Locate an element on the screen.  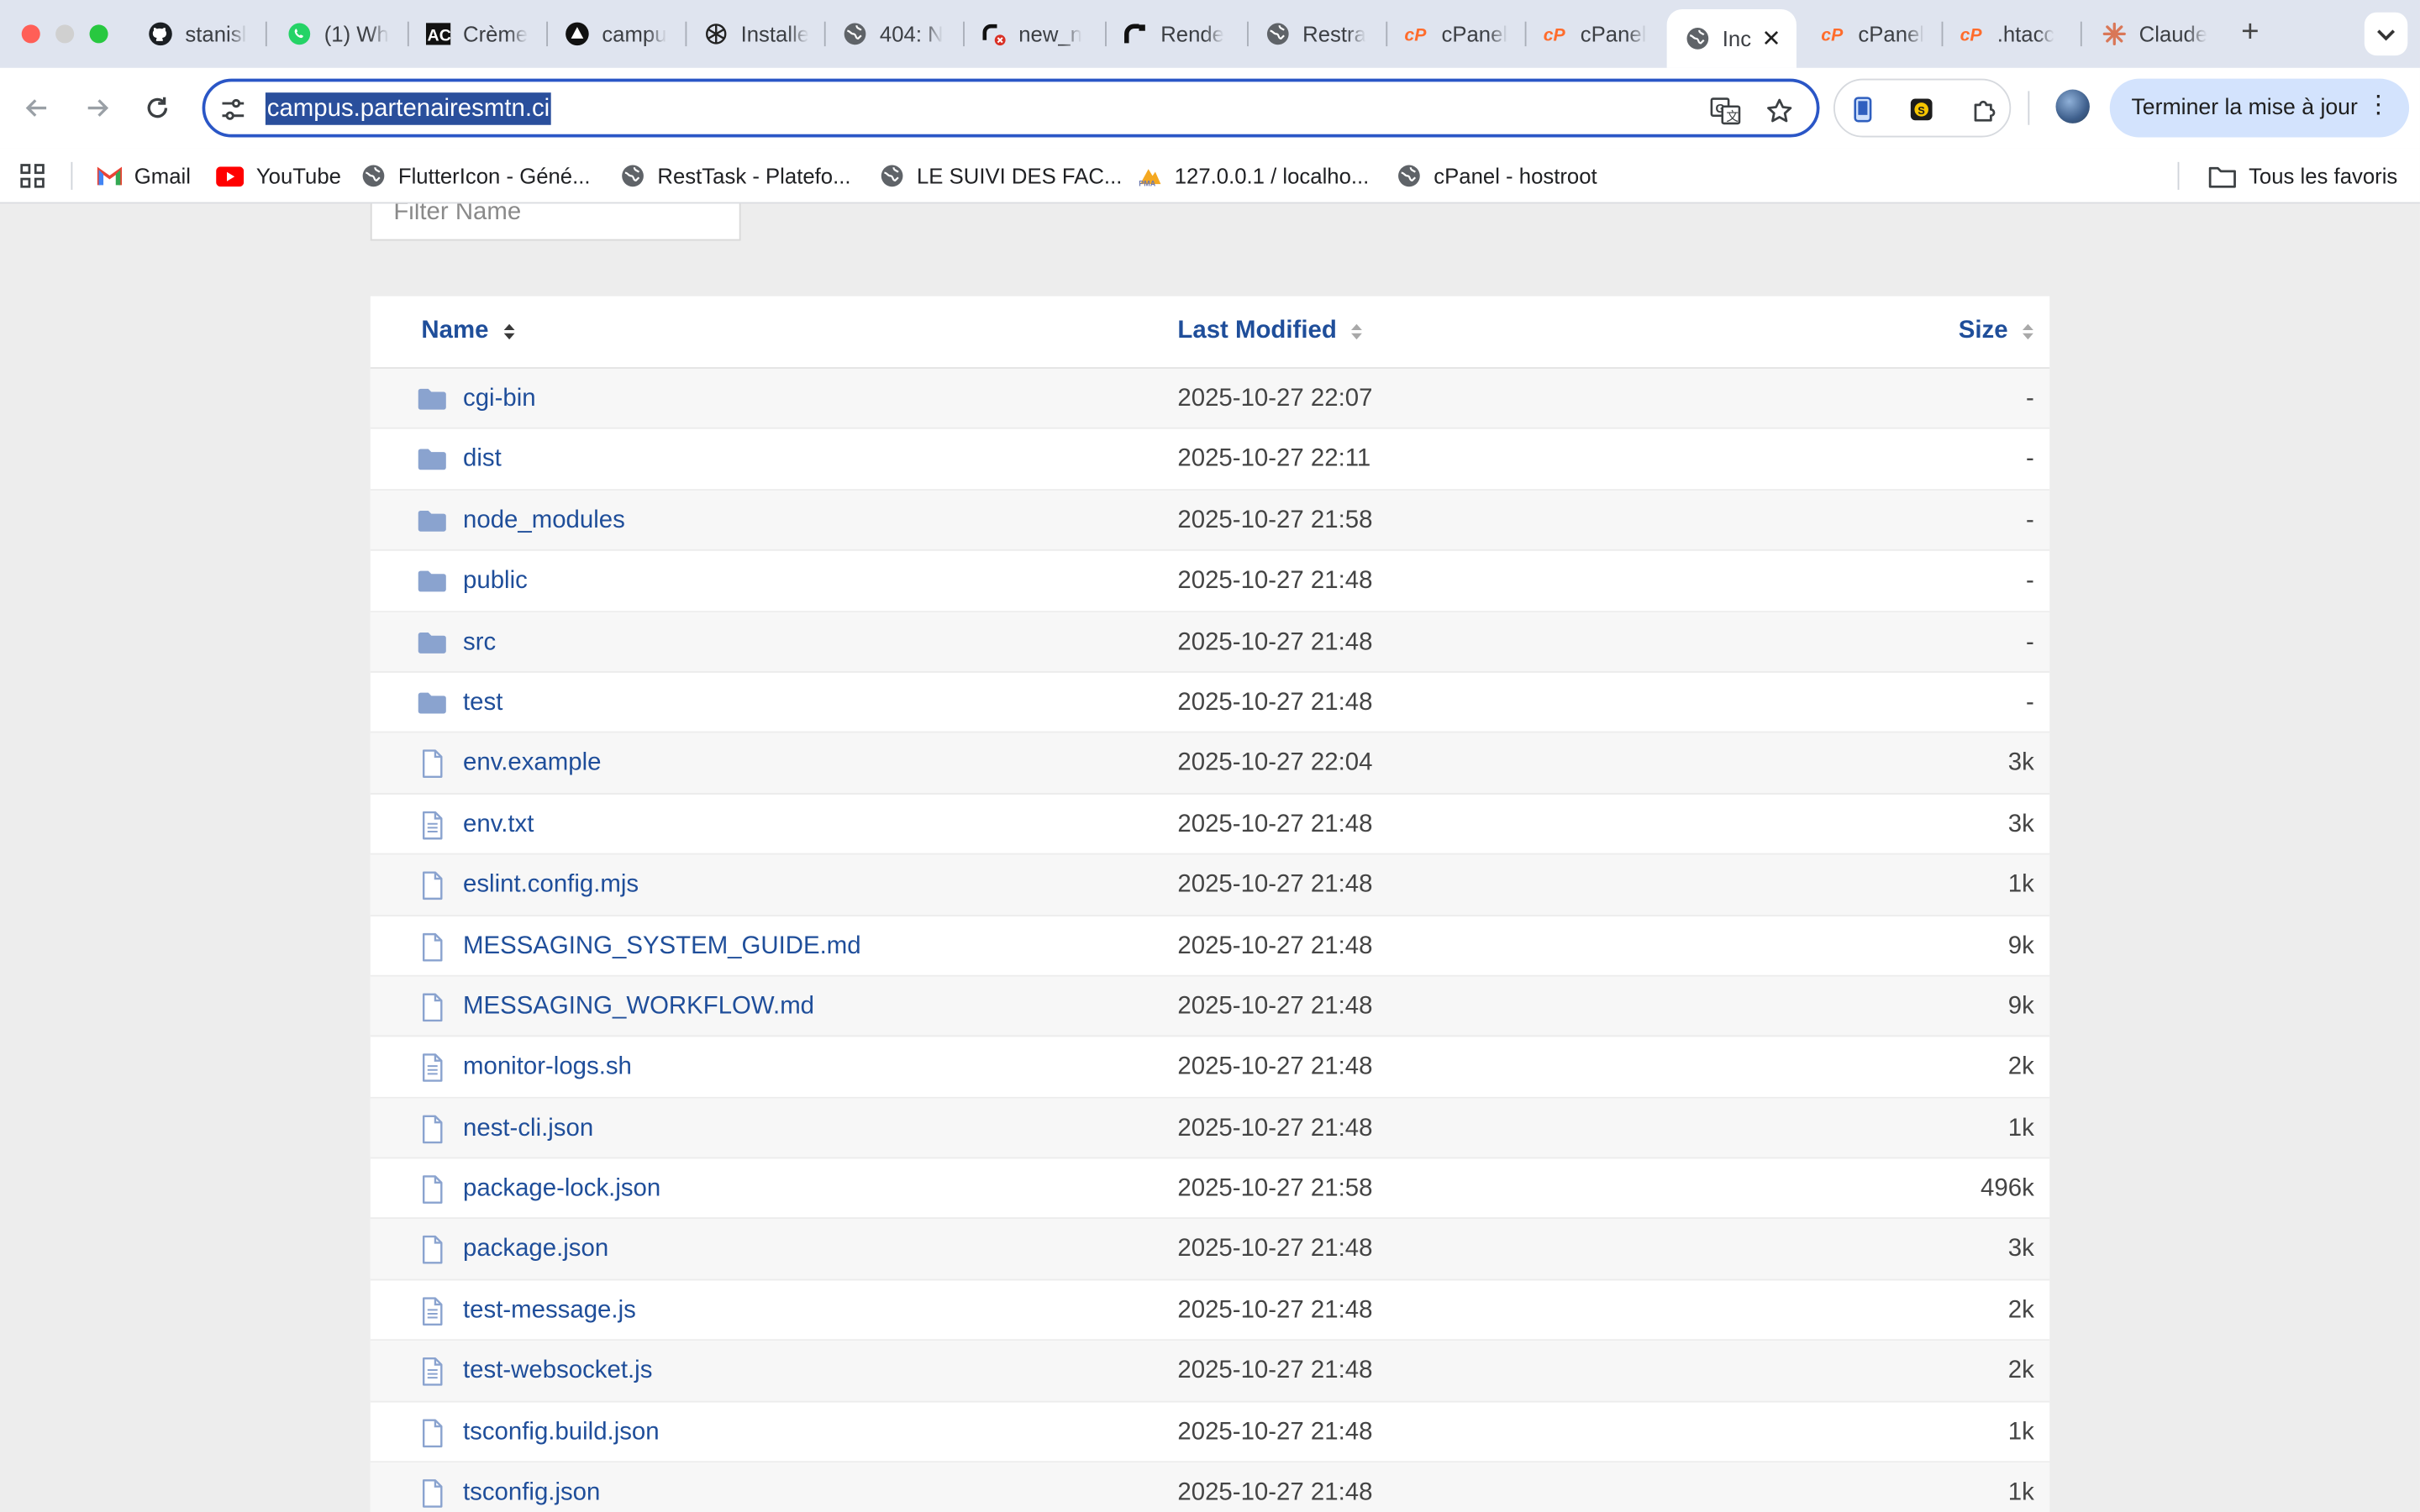
file-name-link: node_modules is located at coordinates (544, 521).